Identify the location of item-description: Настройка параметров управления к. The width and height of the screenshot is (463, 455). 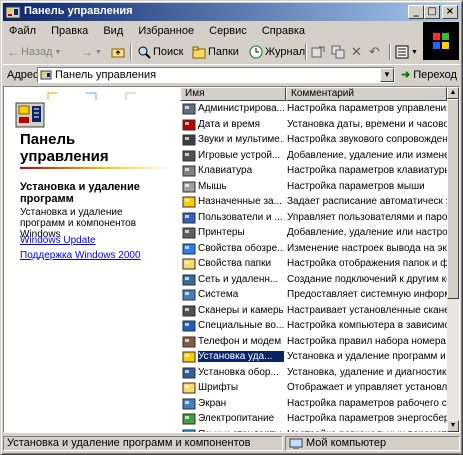
(367, 108).